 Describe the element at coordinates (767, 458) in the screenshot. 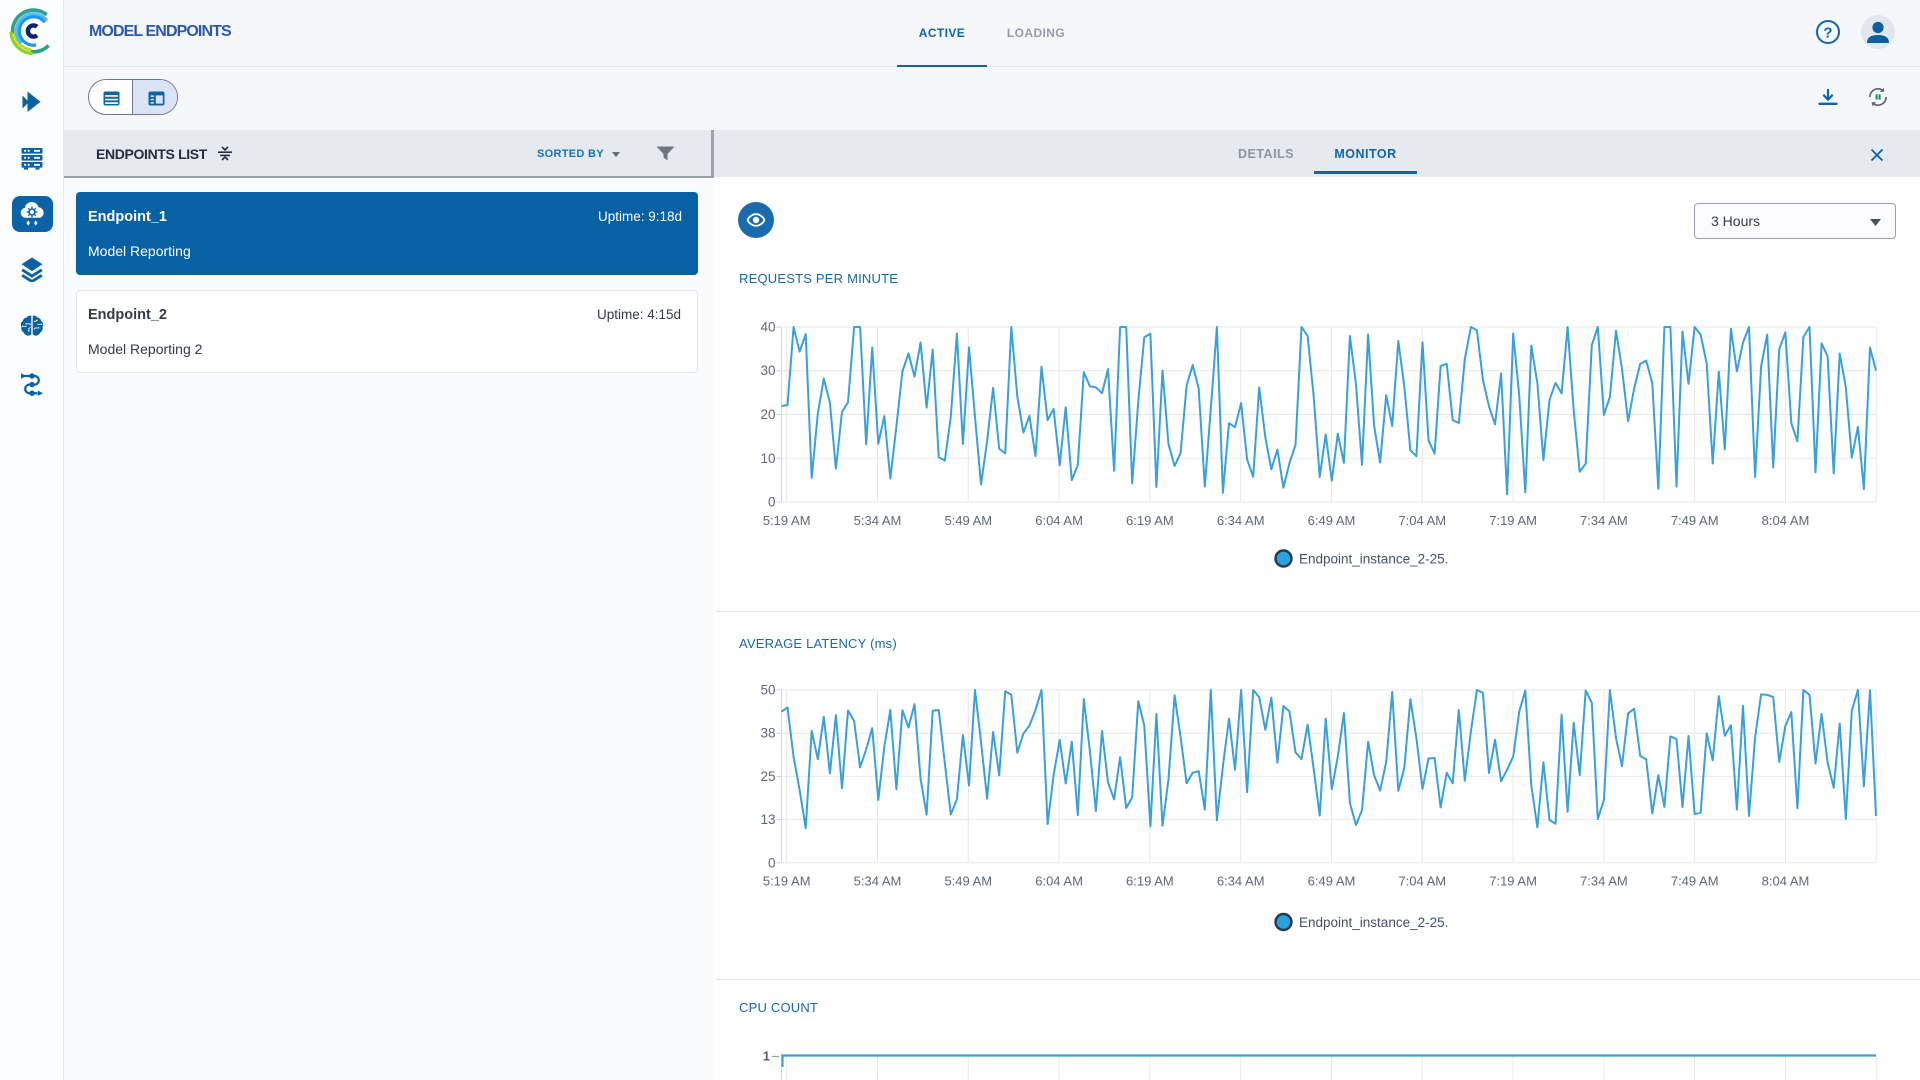

I see `svg-text: 10` at that location.